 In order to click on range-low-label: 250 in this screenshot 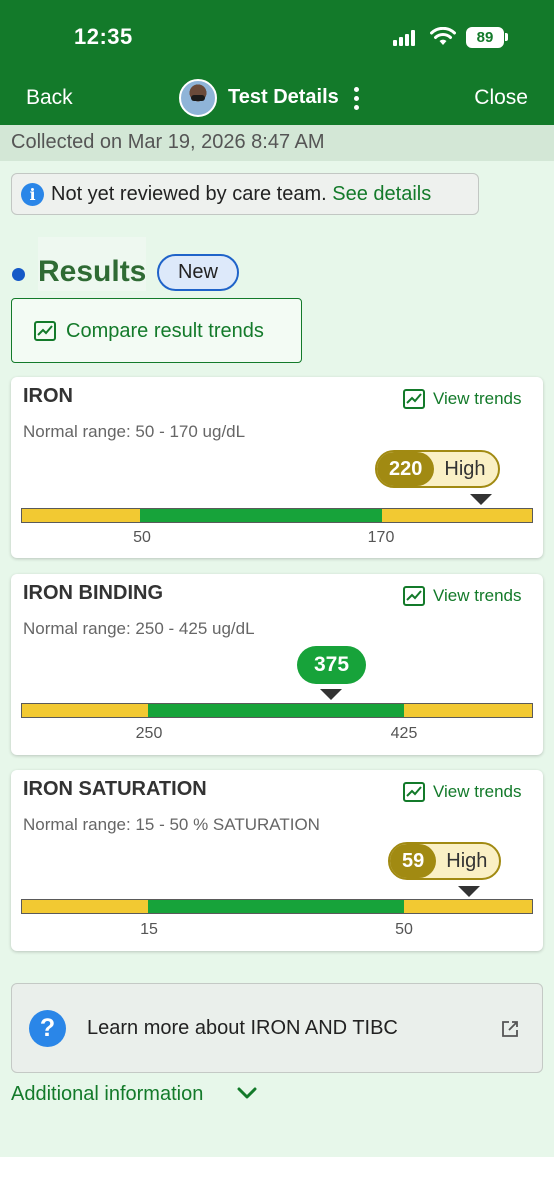, I will do `click(149, 733)`.